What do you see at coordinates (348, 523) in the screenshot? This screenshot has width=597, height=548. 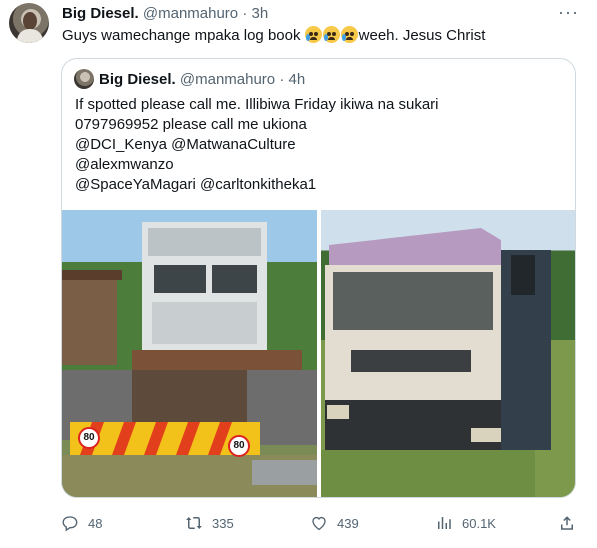 I see `like-count: 439` at bounding box center [348, 523].